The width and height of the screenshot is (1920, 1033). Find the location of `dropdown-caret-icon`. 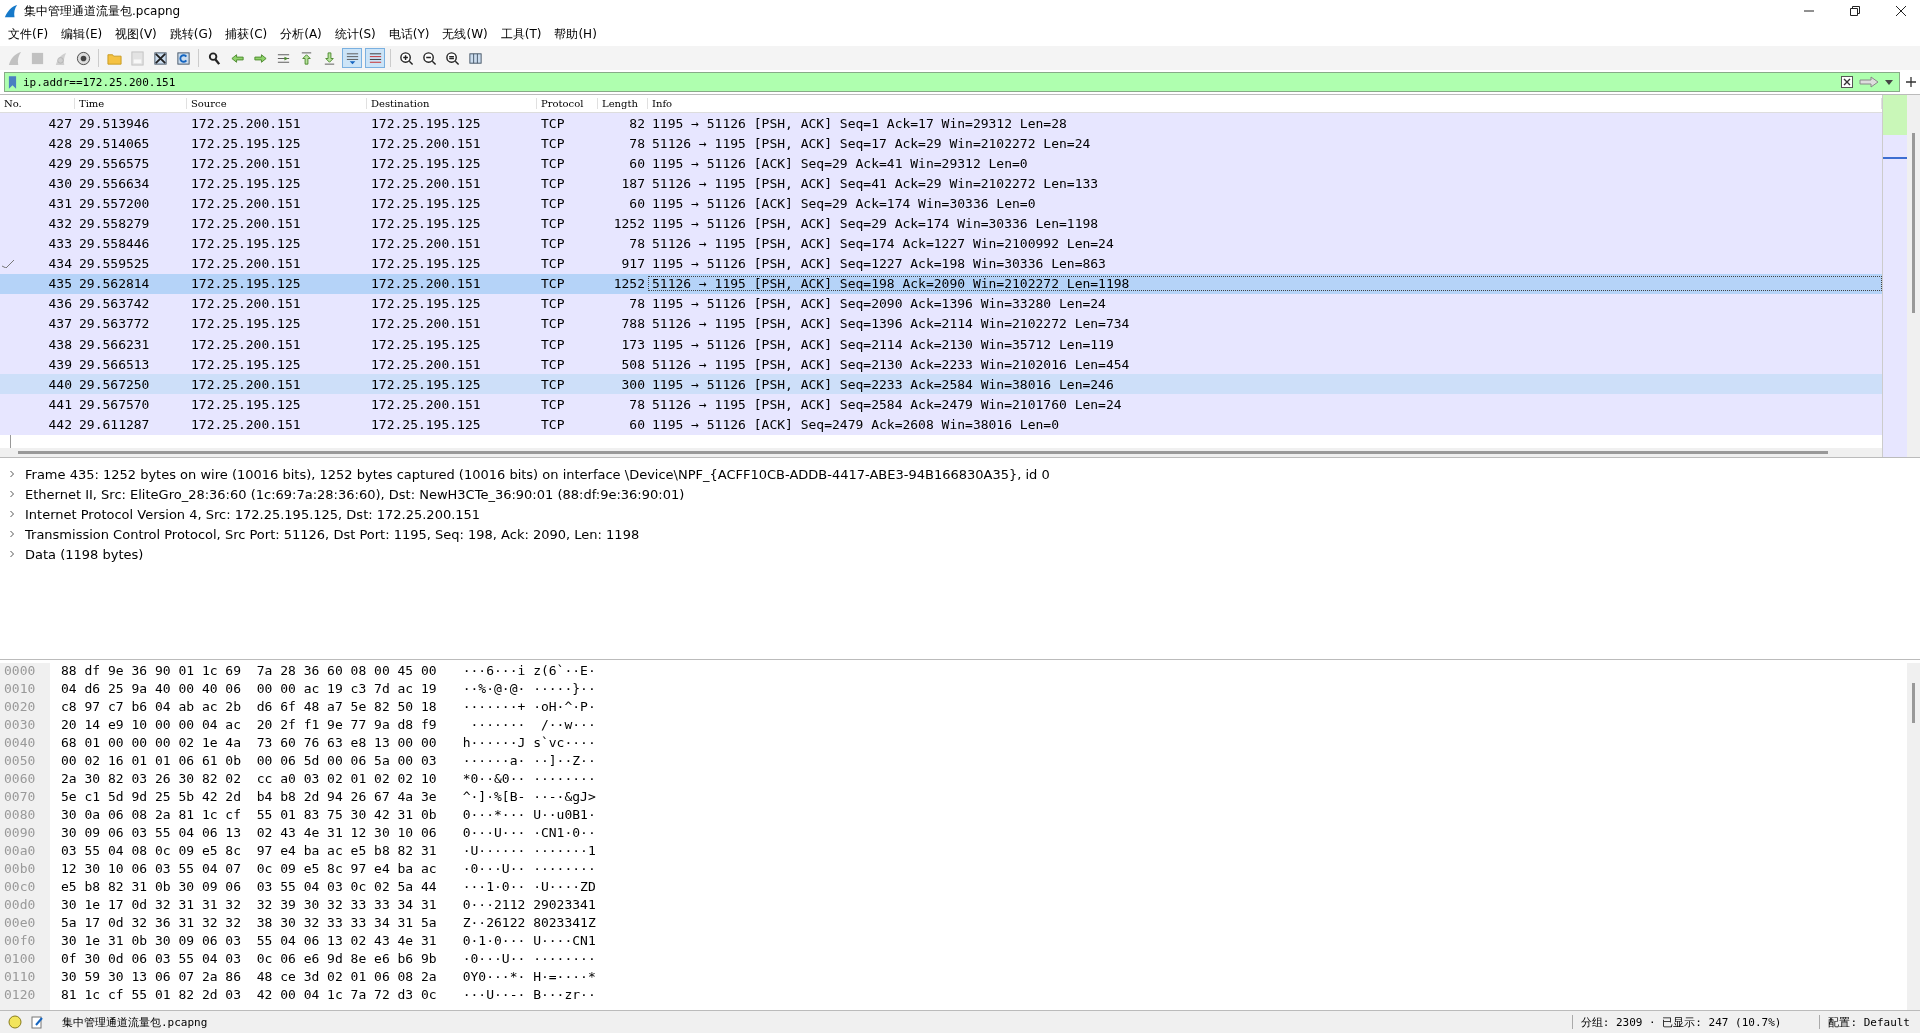

dropdown-caret-icon is located at coordinates (1889, 82).